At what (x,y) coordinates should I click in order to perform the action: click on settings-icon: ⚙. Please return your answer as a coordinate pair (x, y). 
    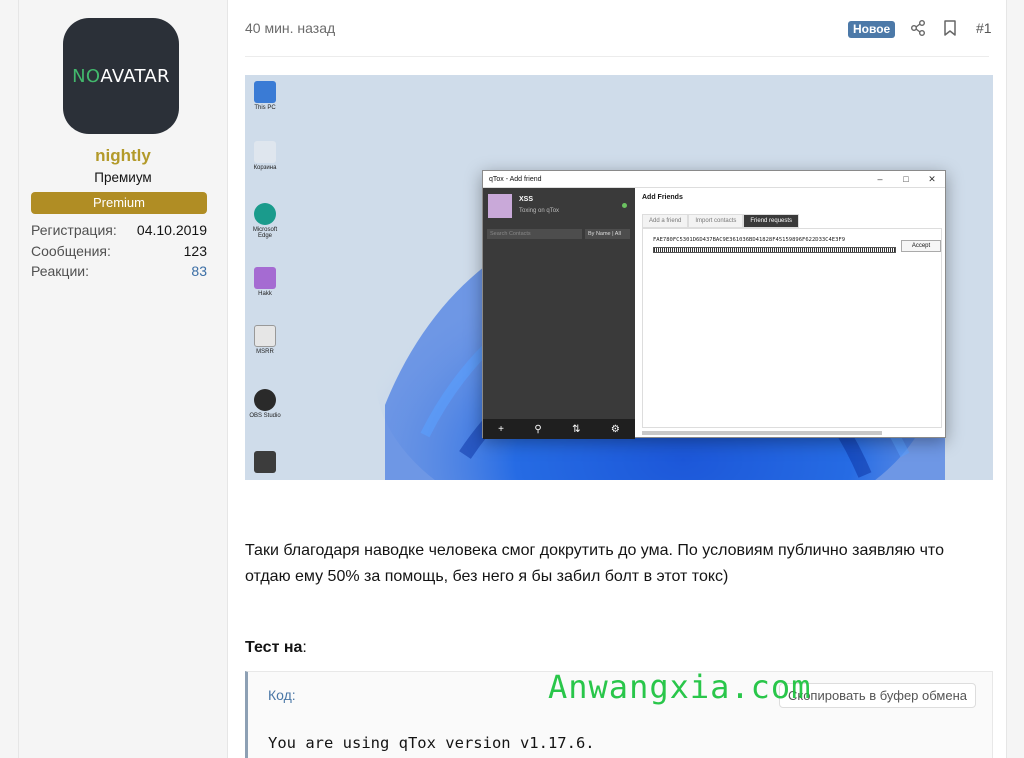
    Looking at the image, I should click on (615, 429).